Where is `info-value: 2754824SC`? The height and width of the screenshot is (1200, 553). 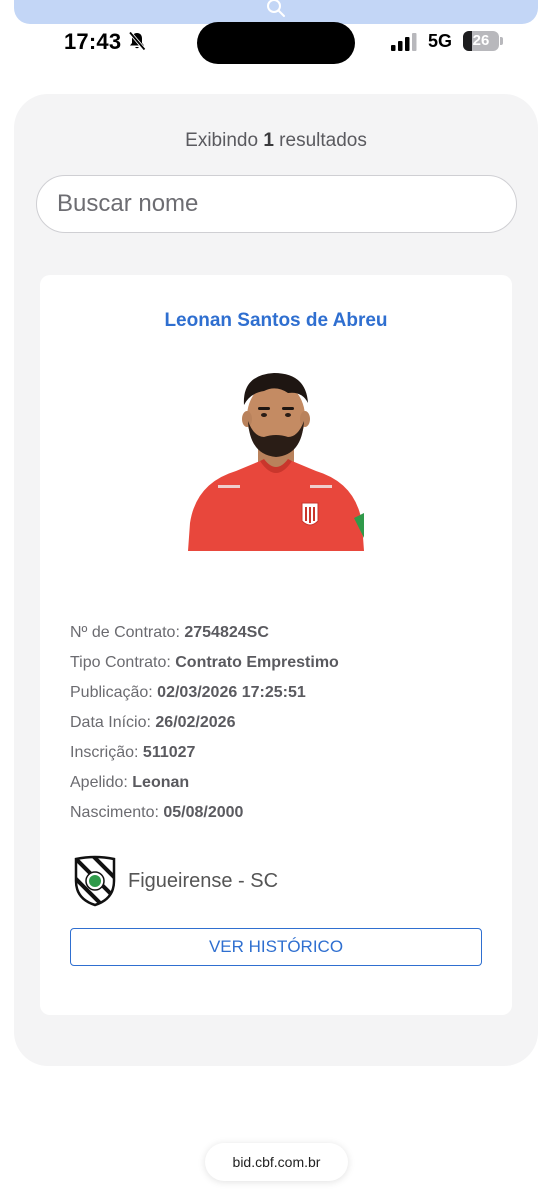
info-value: 2754824SC is located at coordinates (226, 632).